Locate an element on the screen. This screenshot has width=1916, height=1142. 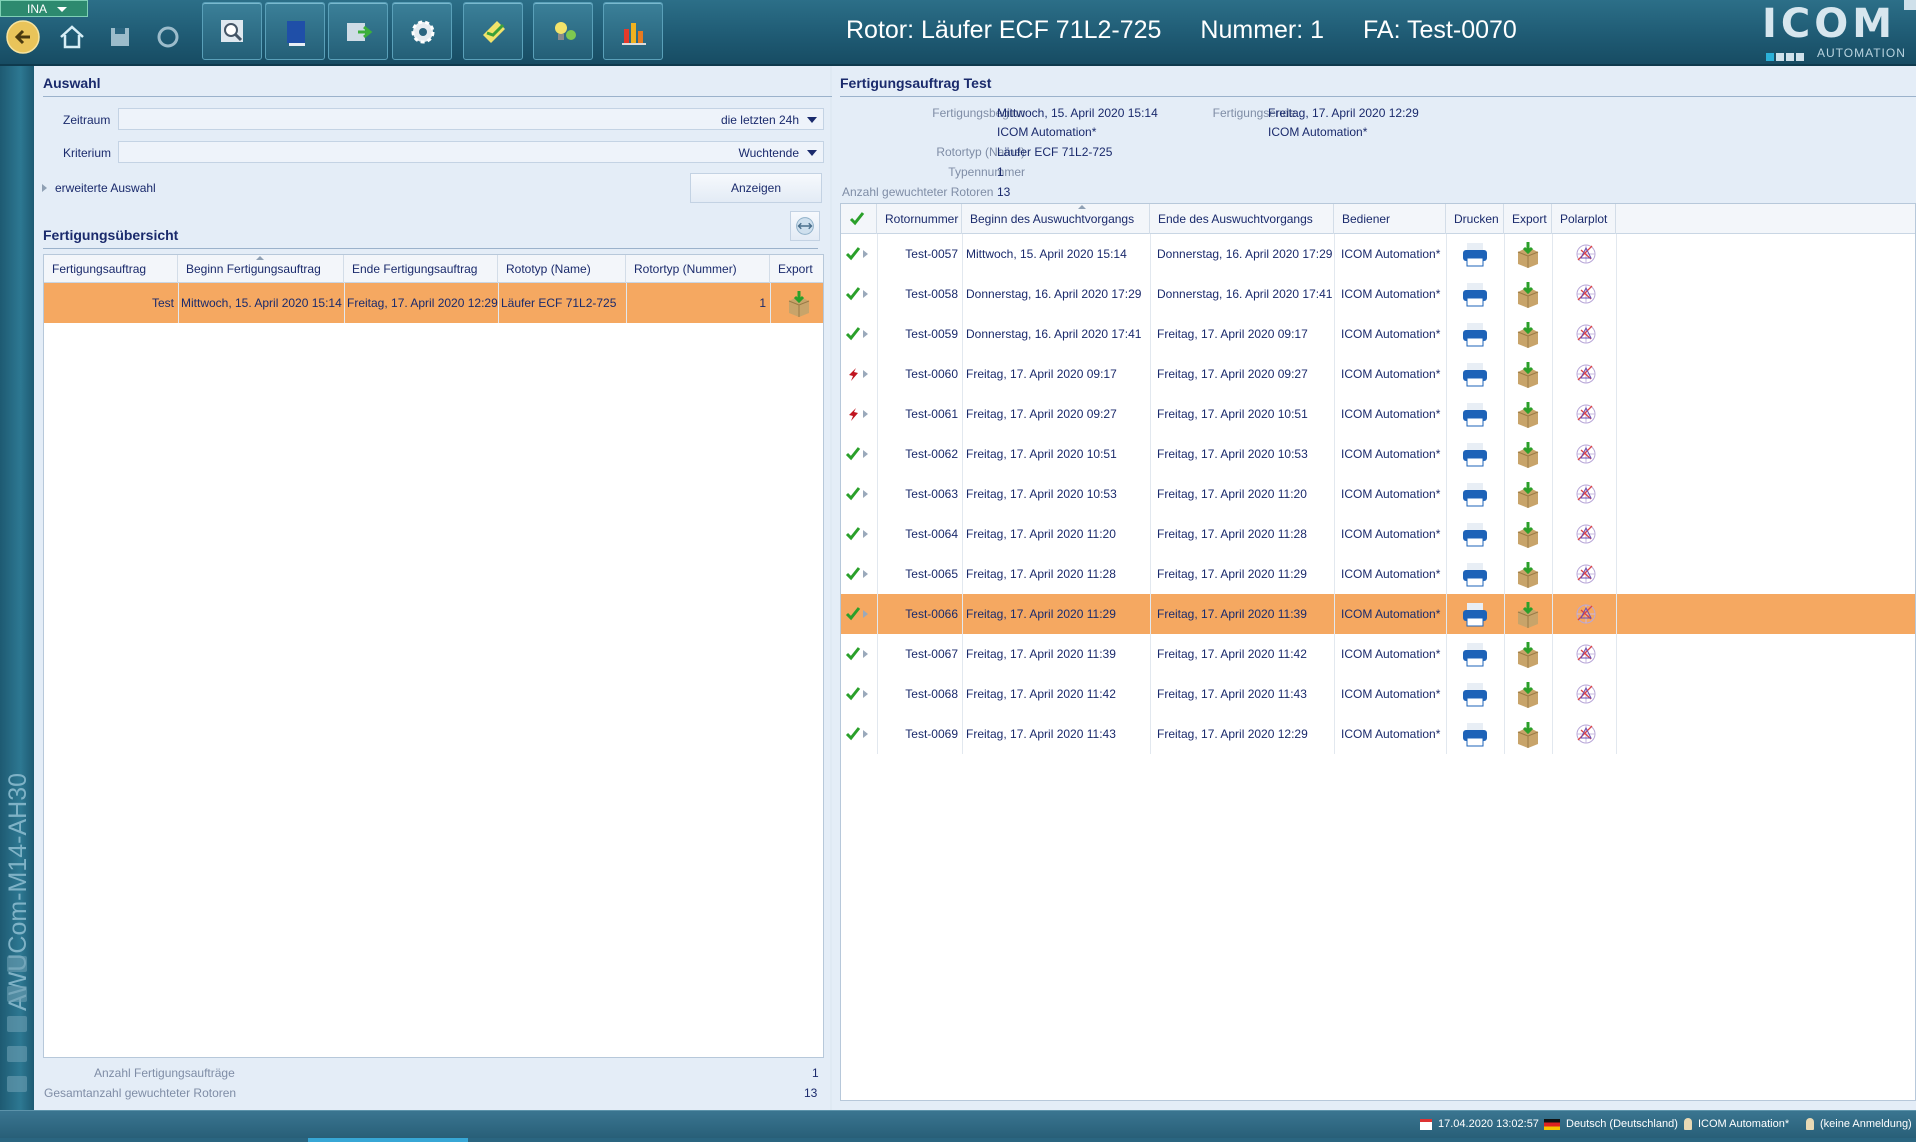
column-header: Ende Fertigungsauftrag is located at coordinates (421, 269).